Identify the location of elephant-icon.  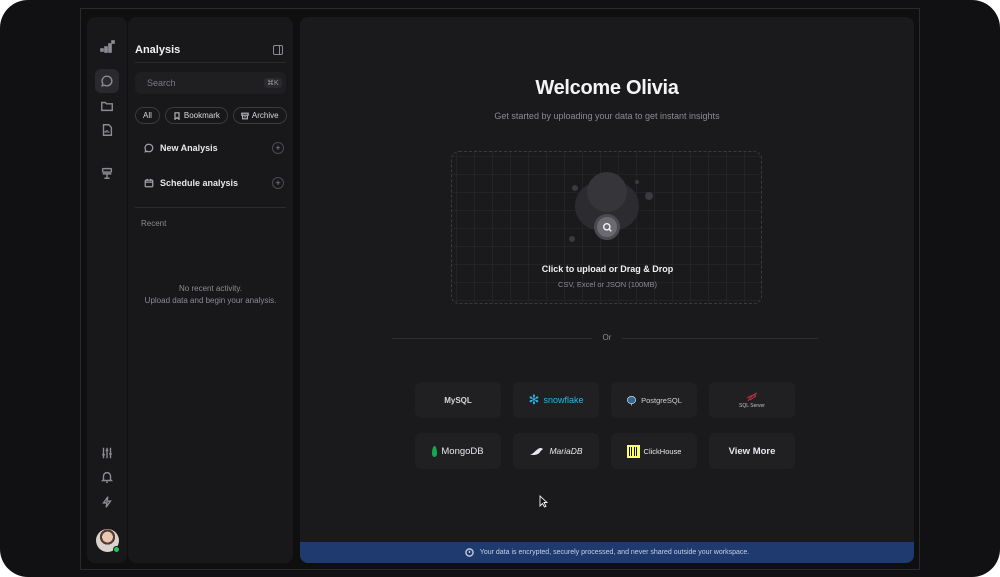
(632, 400).